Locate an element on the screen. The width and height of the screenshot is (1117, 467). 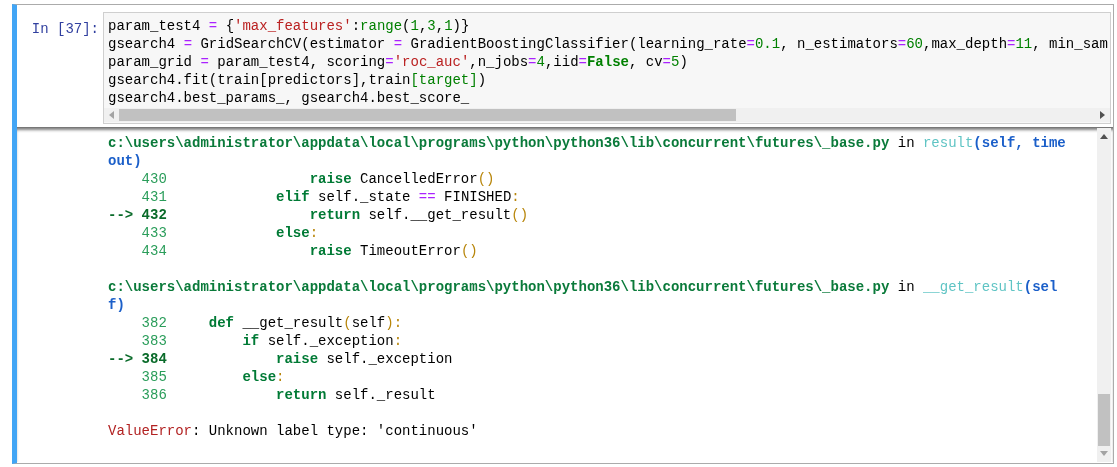
error-message: ValueError: Unknown label type: 'continuous' is located at coordinates (293, 431).